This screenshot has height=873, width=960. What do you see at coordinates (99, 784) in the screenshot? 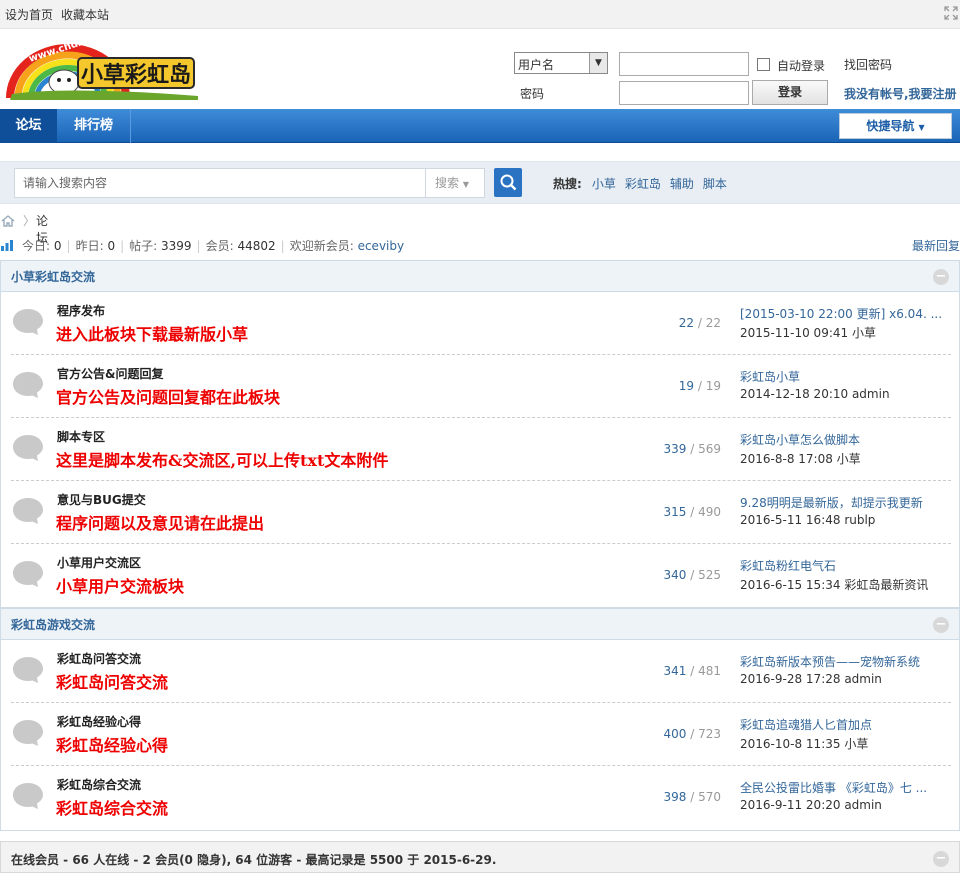
I see `forum-name-link: 彩虹岛综合交流` at bounding box center [99, 784].